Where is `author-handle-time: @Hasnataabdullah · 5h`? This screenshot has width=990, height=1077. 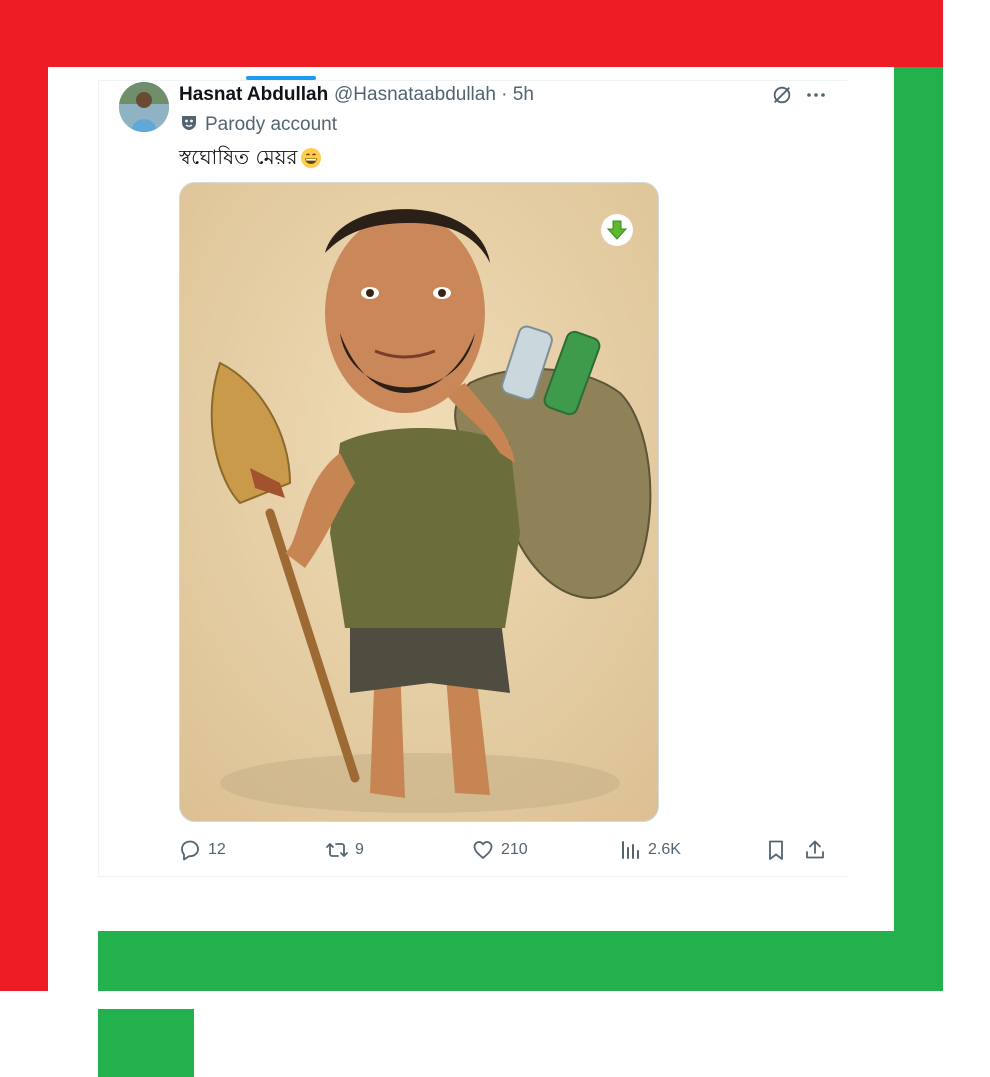 author-handle-time: @Hasnataabdullah · 5h is located at coordinates (434, 95).